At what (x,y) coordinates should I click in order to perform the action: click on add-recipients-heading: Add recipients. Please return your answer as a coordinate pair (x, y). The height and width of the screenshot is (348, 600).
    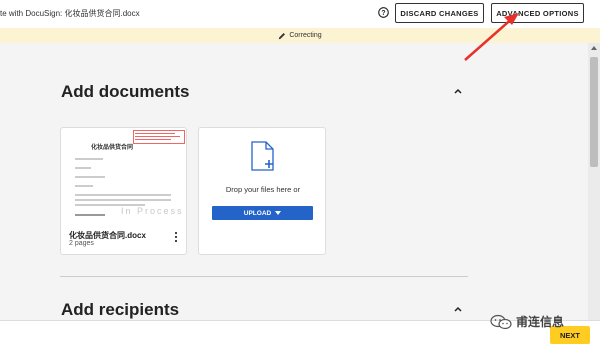
    Looking at the image, I should click on (120, 309).